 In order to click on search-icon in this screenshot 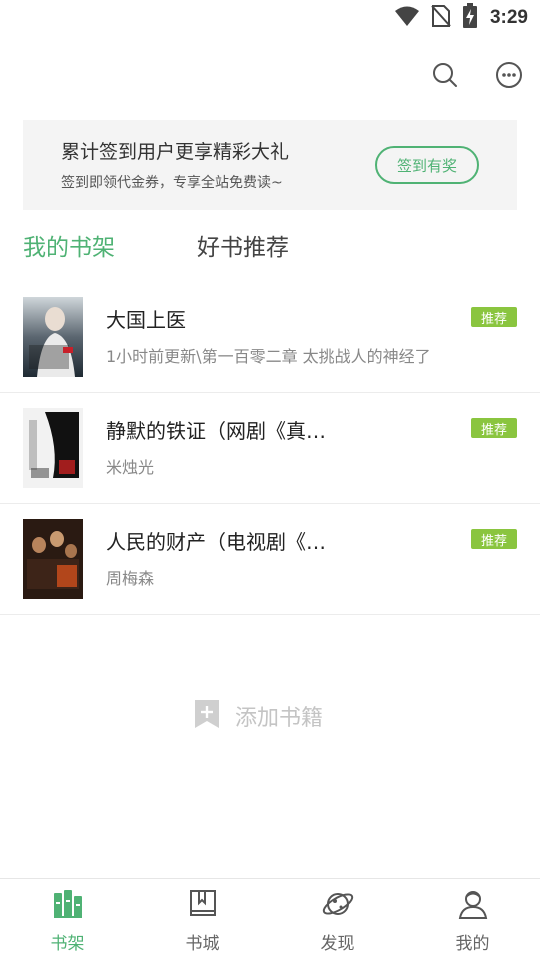, I will do `click(445, 77)`.